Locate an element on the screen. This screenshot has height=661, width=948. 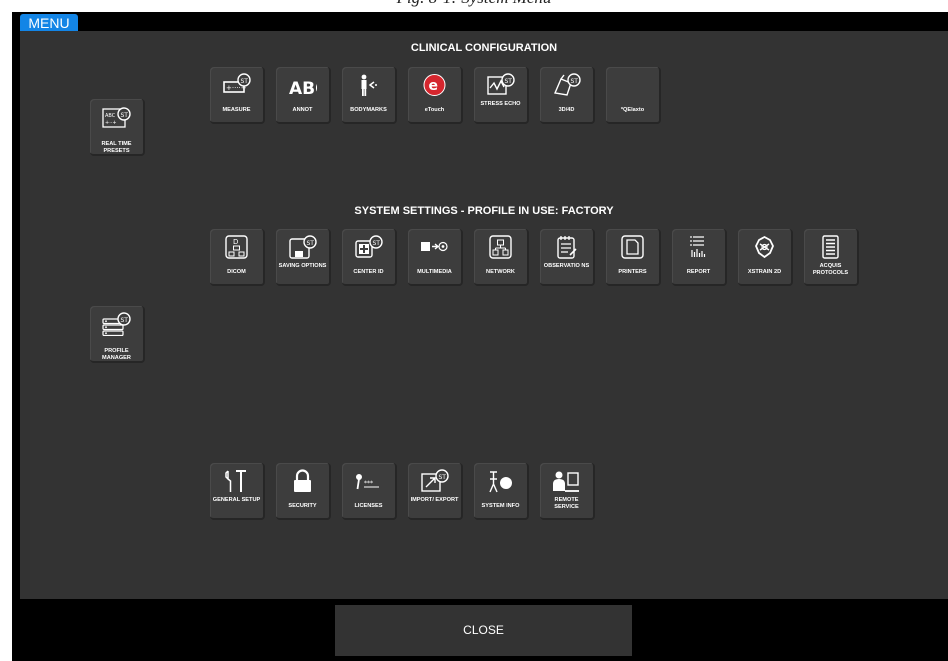
3d4d-label: 3D/4D is located at coordinates (566, 110).